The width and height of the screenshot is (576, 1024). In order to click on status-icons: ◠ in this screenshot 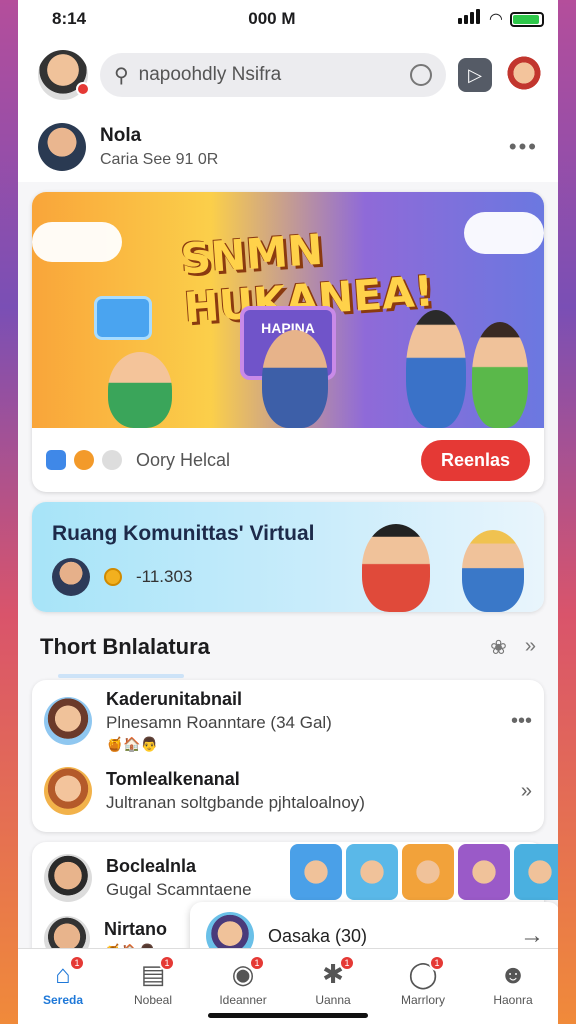, I will do `click(500, 19)`.